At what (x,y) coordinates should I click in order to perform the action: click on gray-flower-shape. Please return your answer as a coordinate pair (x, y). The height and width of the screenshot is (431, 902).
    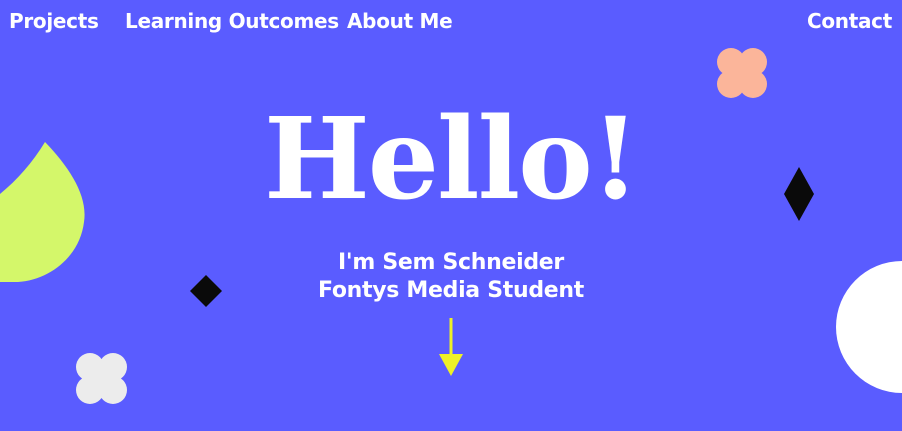
    Looking at the image, I should click on (101, 378).